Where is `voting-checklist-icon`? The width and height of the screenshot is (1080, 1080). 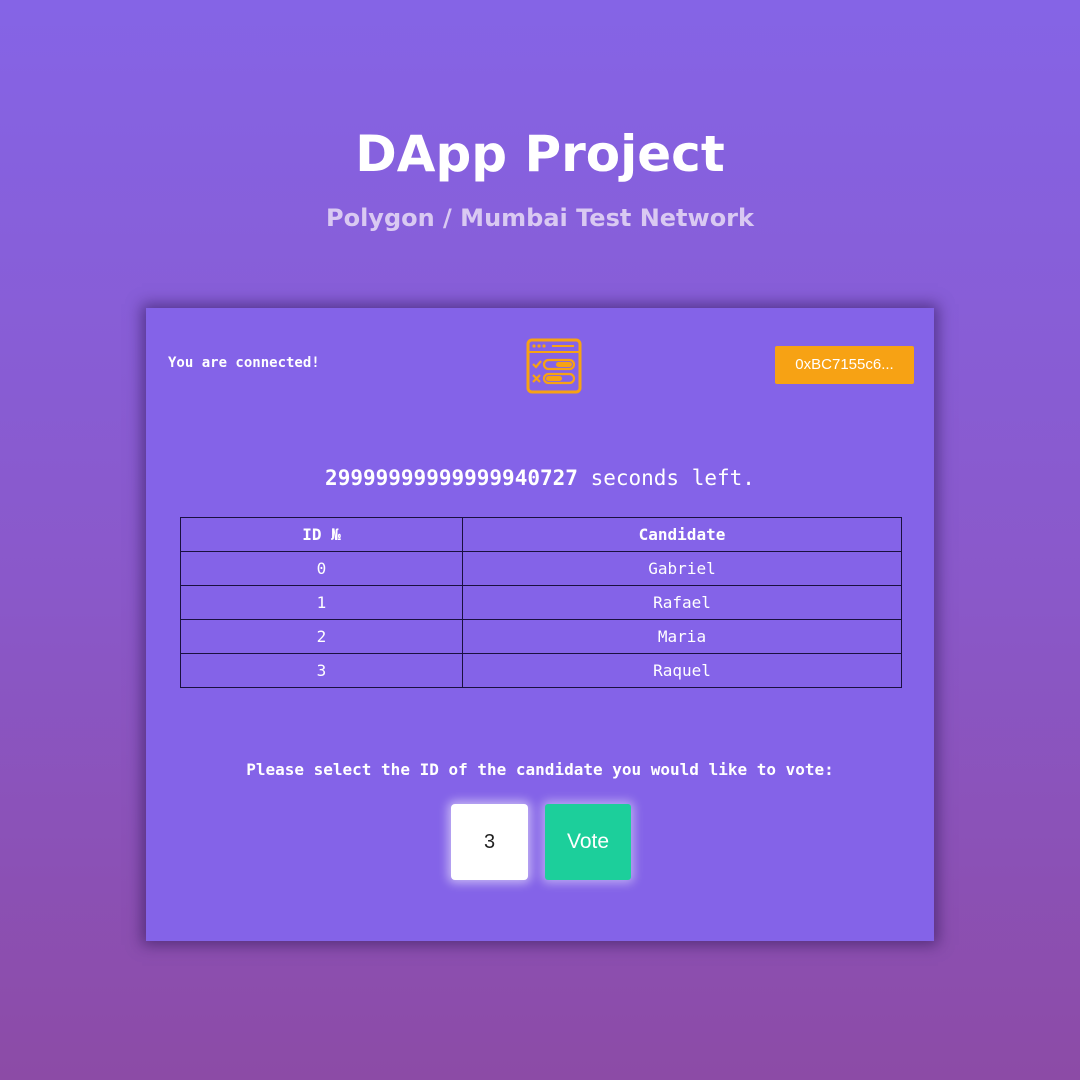
voting-checklist-icon is located at coordinates (554, 366).